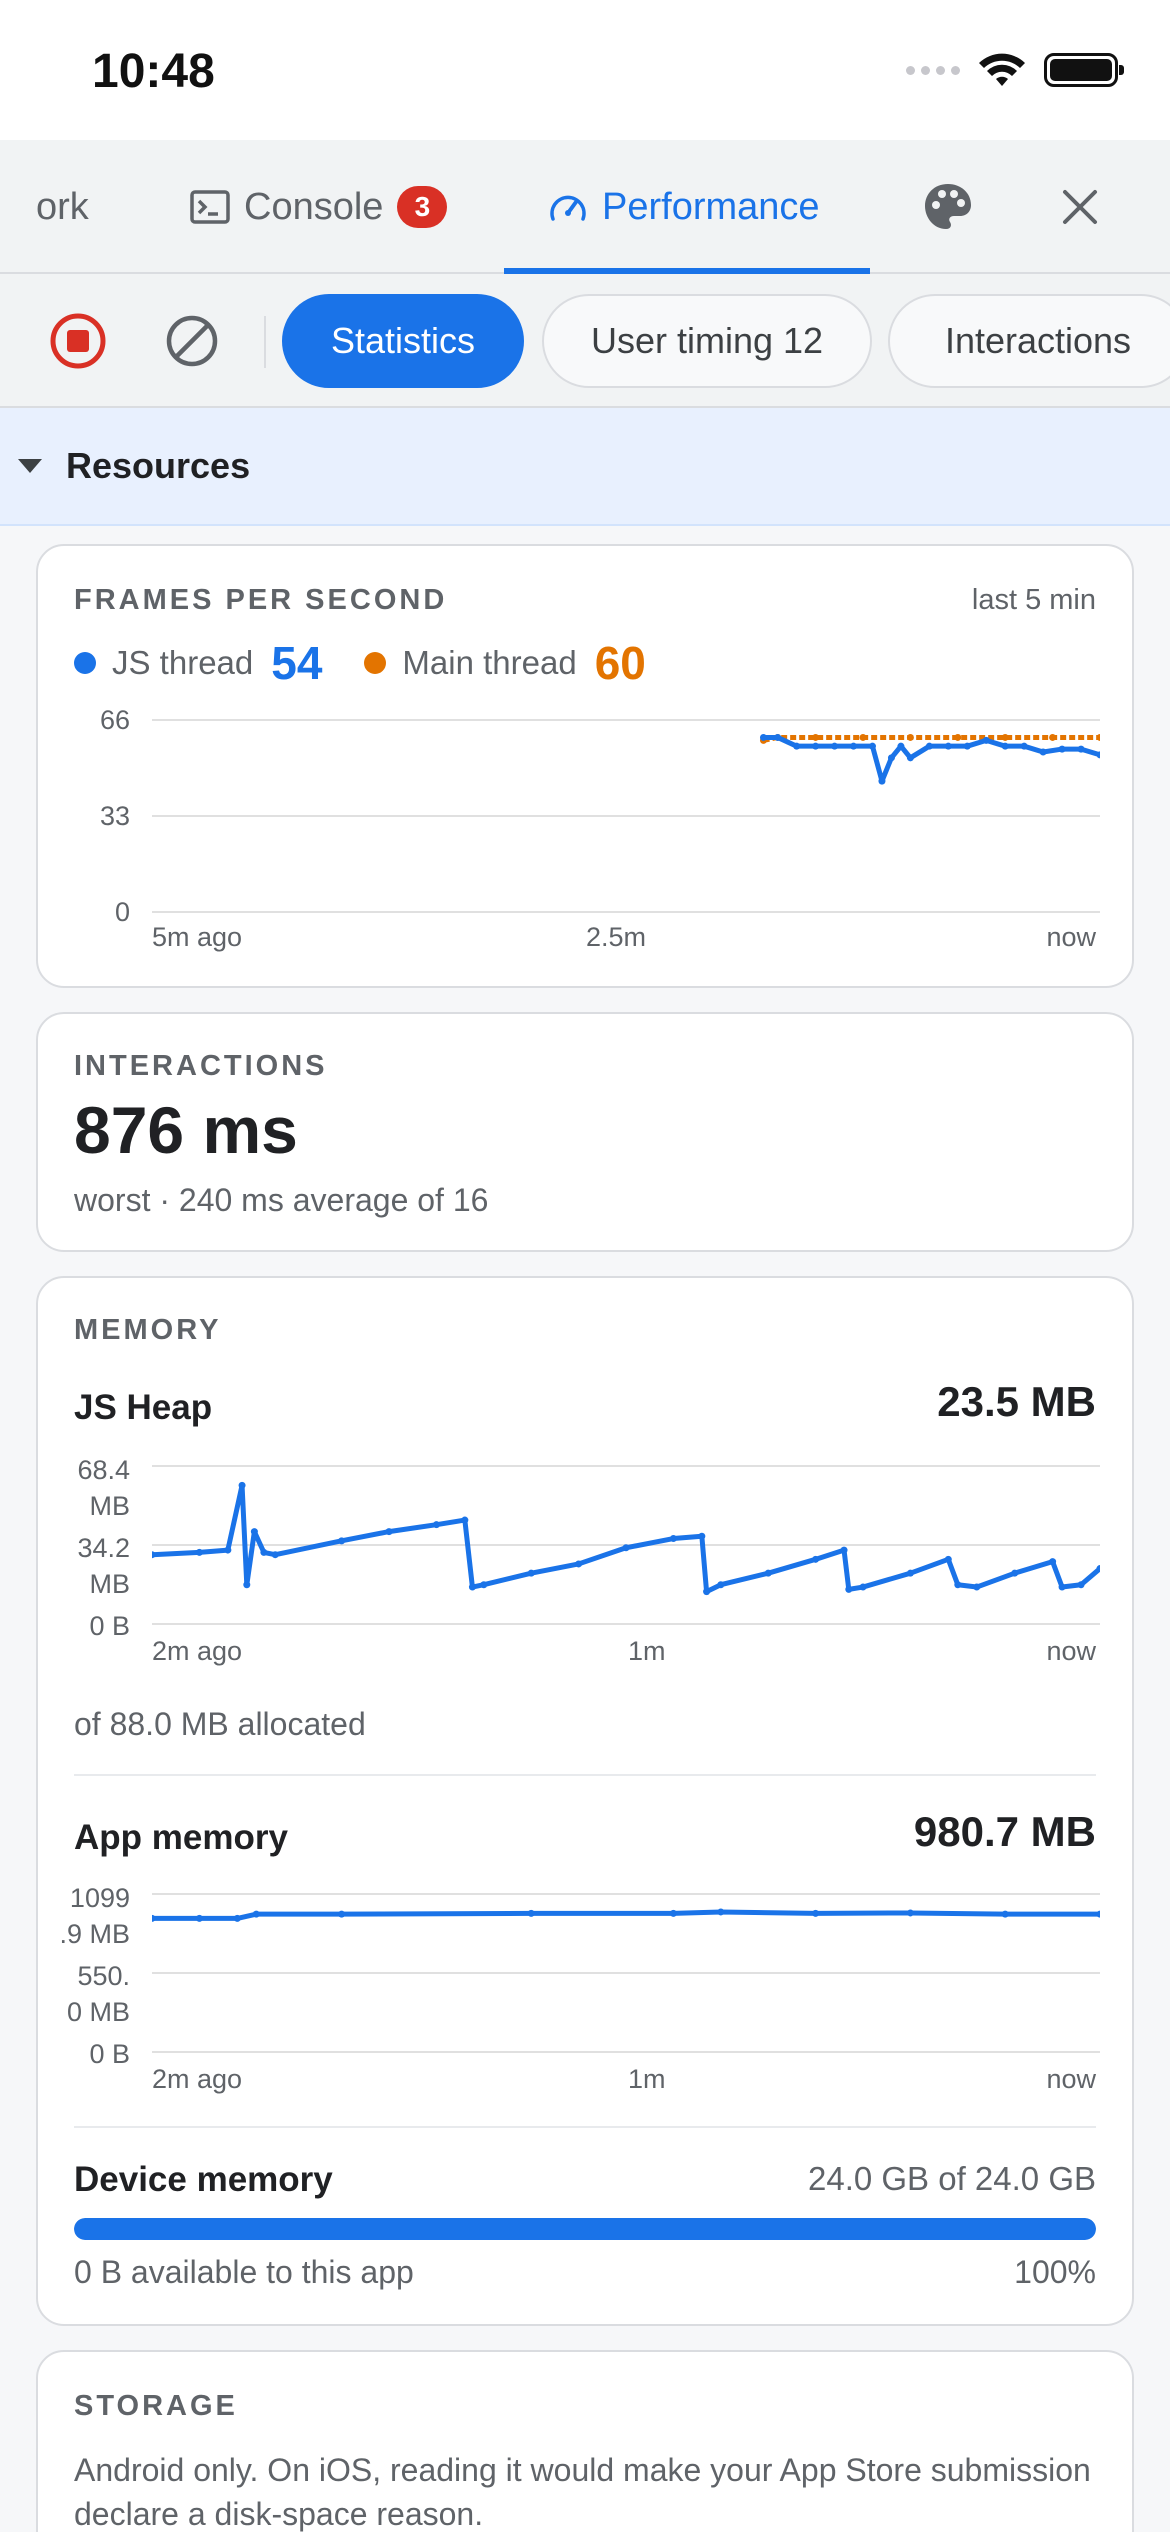  Describe the element at coordinates (122, 912) in the screenshot. I see `y-tick-label: 0` at that location.